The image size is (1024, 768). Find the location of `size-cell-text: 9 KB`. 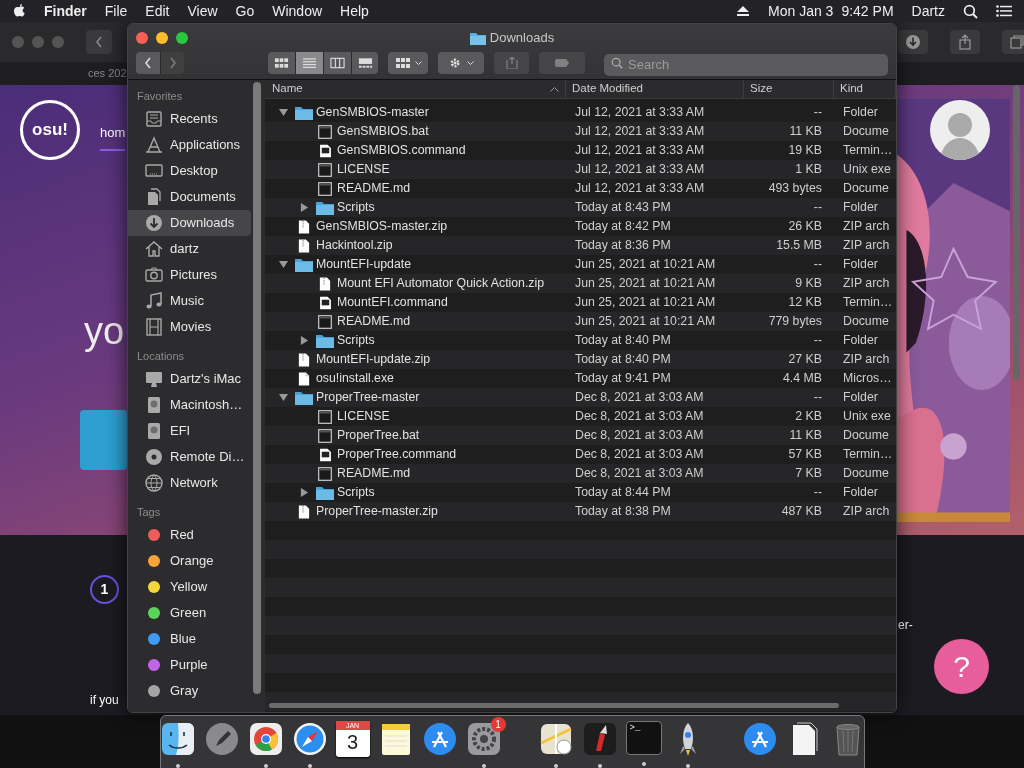

size-cell-text: 9 KB is located at coordinates (808, 284).